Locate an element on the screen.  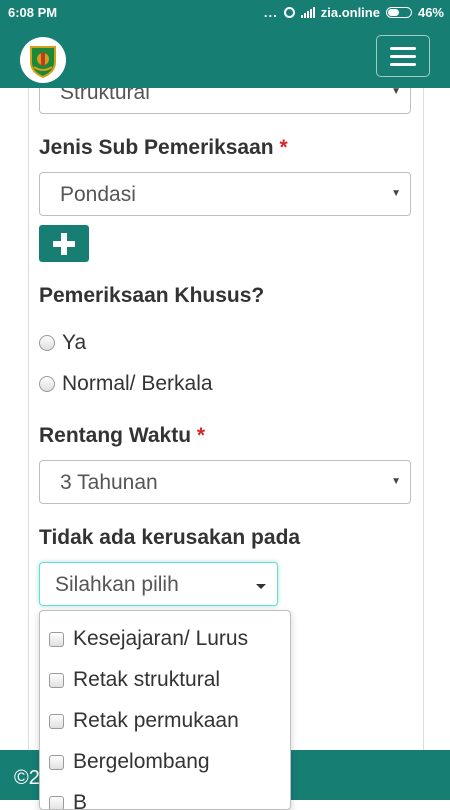
radio-label: Normal/ Berkala is located at coordinates (137, 384).